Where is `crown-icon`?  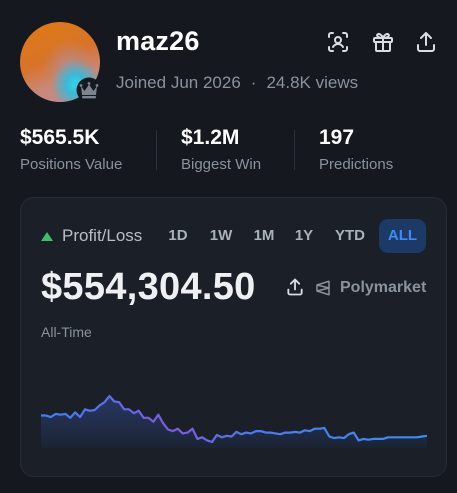
crown-icon is located at coordinates (89, 90).